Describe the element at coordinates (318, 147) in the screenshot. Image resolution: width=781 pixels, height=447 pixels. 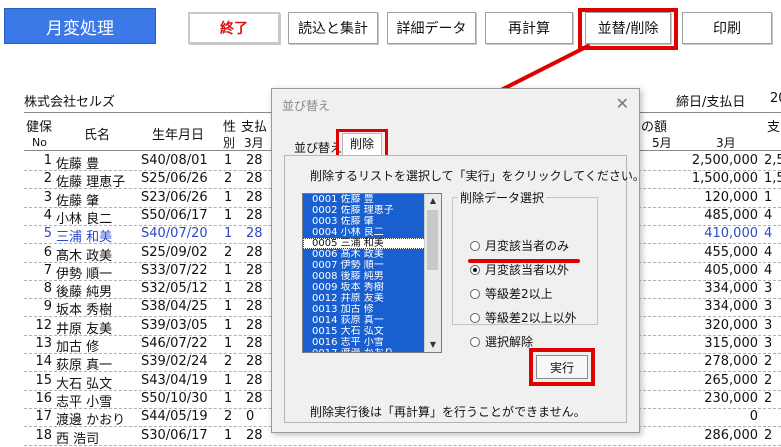
I see `tab-sort: 並び替え` at that location.